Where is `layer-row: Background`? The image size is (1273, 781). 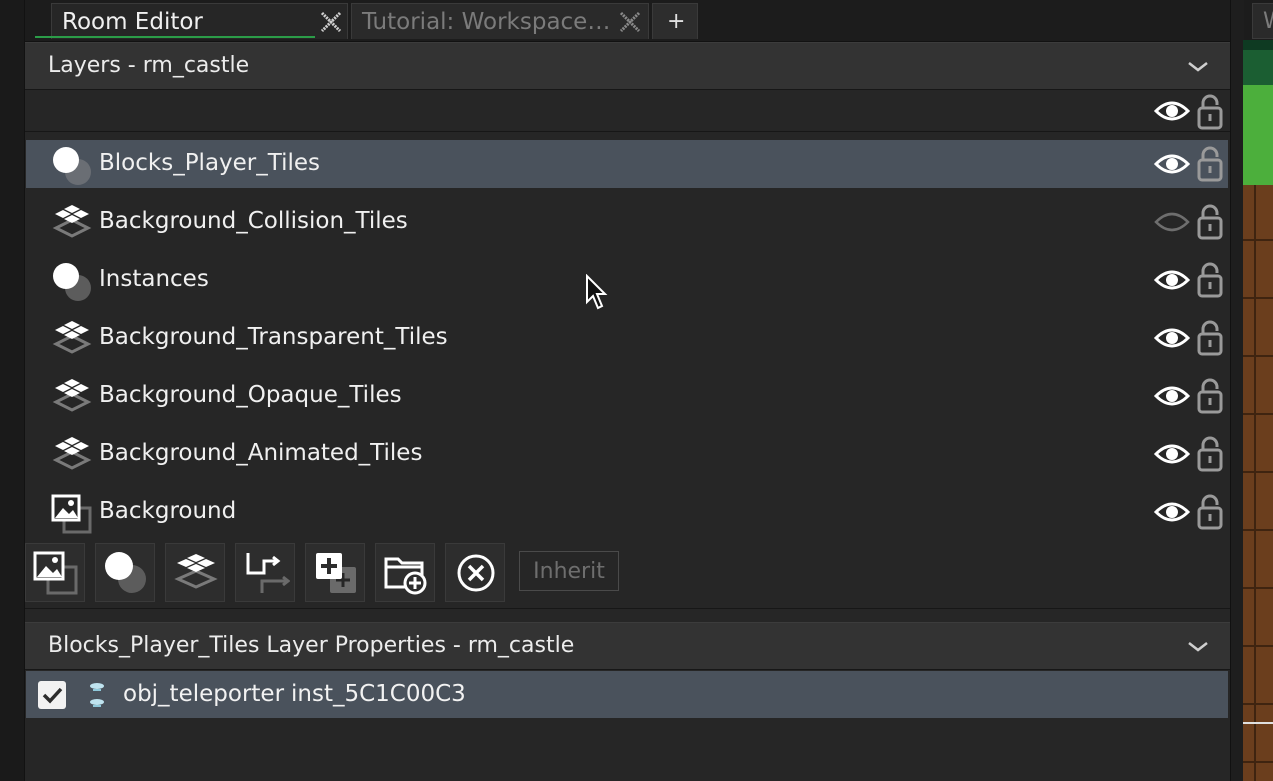 layer-row: Background is located at coordinates (627, 512).